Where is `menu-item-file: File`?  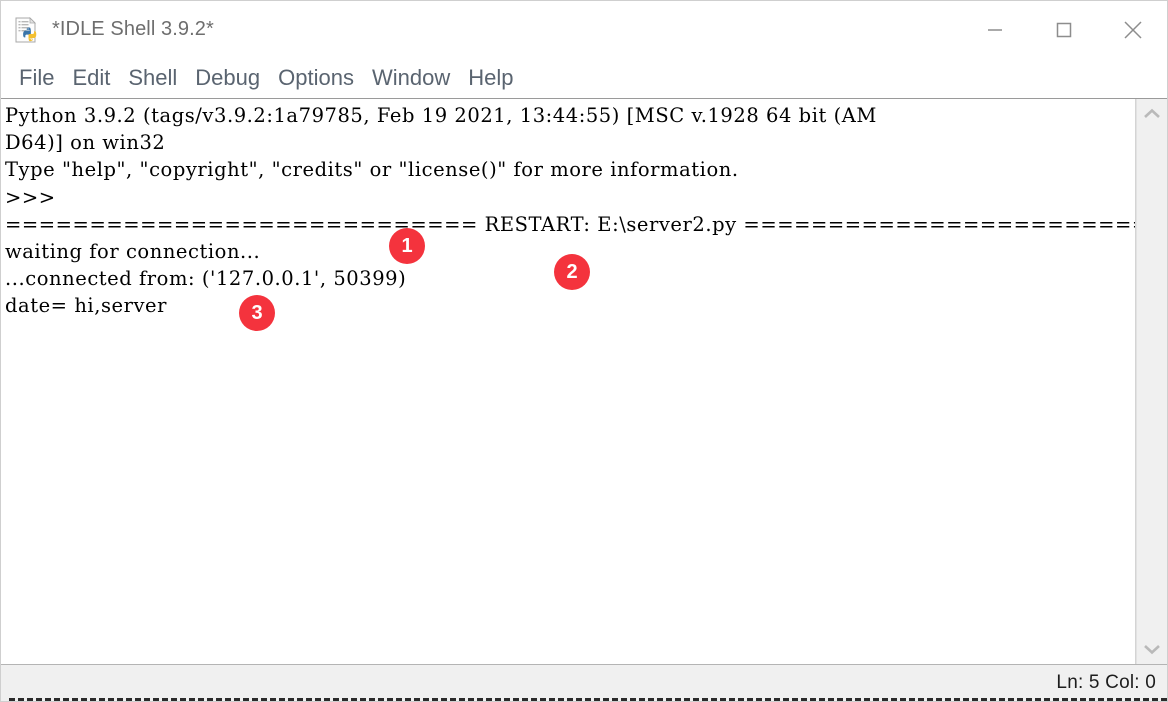
menu-item-file: File is located at coordinates (36, 78).